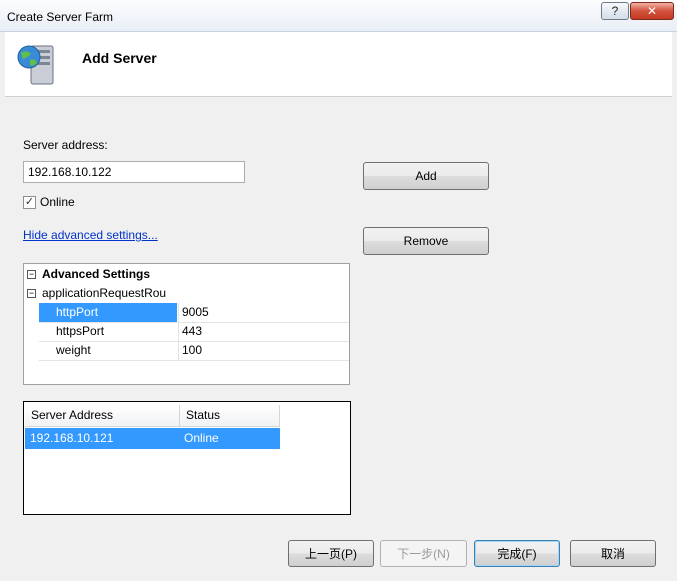  What do you see at coordinates (72, 438) in the screenshot?
I see `server-address-cell: 192.168.10.121` at bounding box center [72, 438].